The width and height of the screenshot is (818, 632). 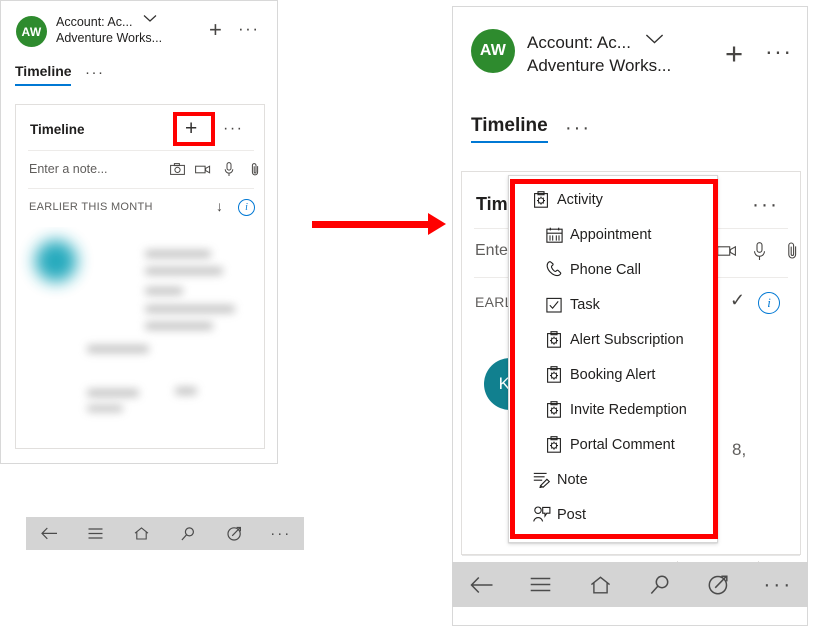 What do you see at coordinates (139, 77) in the screenshot?
I see `left-tab-row: Timeline ···` at bounding box center [139, 77].